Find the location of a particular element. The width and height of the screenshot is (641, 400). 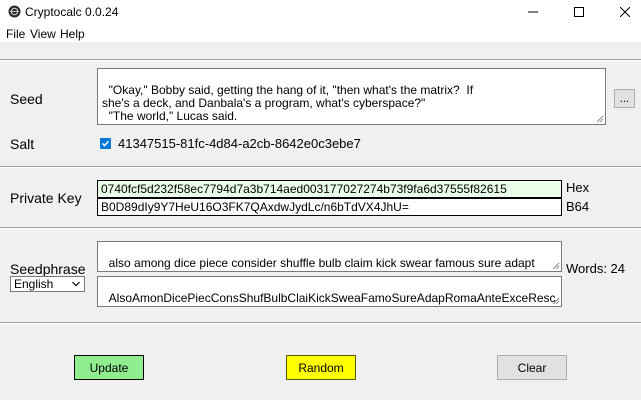

menu-view: View is located at coordinates (43, 34).